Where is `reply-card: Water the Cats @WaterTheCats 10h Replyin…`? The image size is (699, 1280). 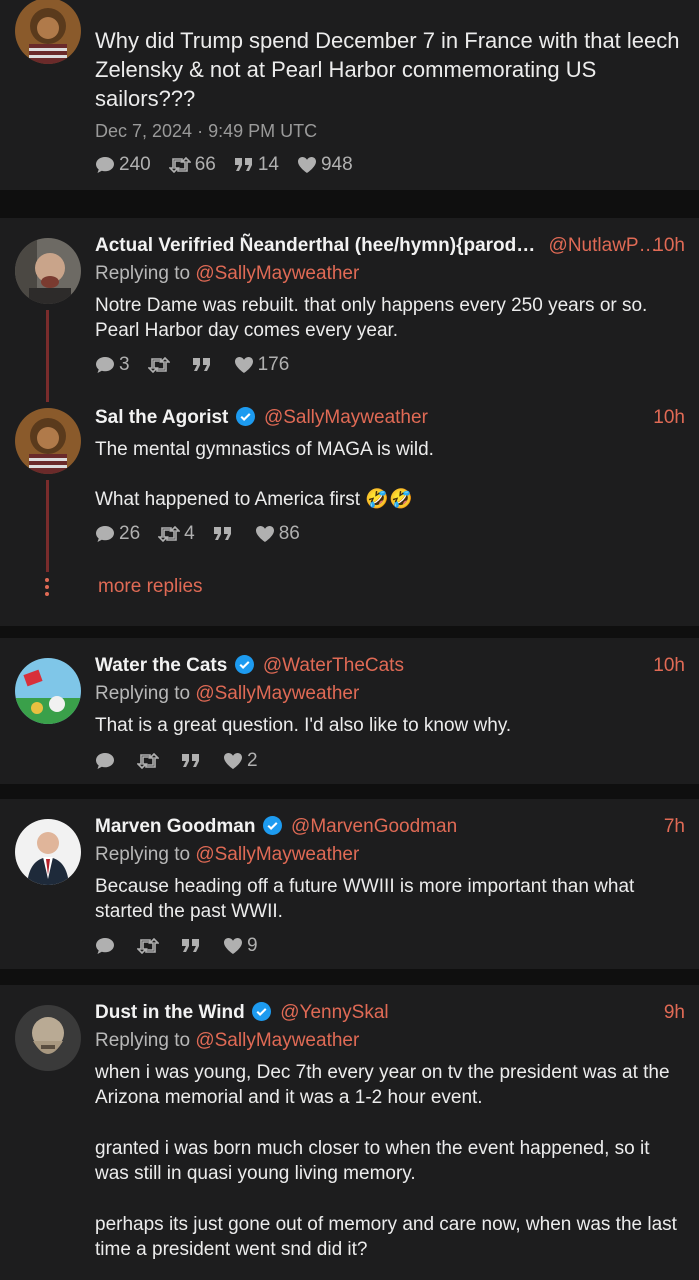
reply-card: Water the Cats @WaterTheCats 10h Replyin… is located at coordinates (349, 711).